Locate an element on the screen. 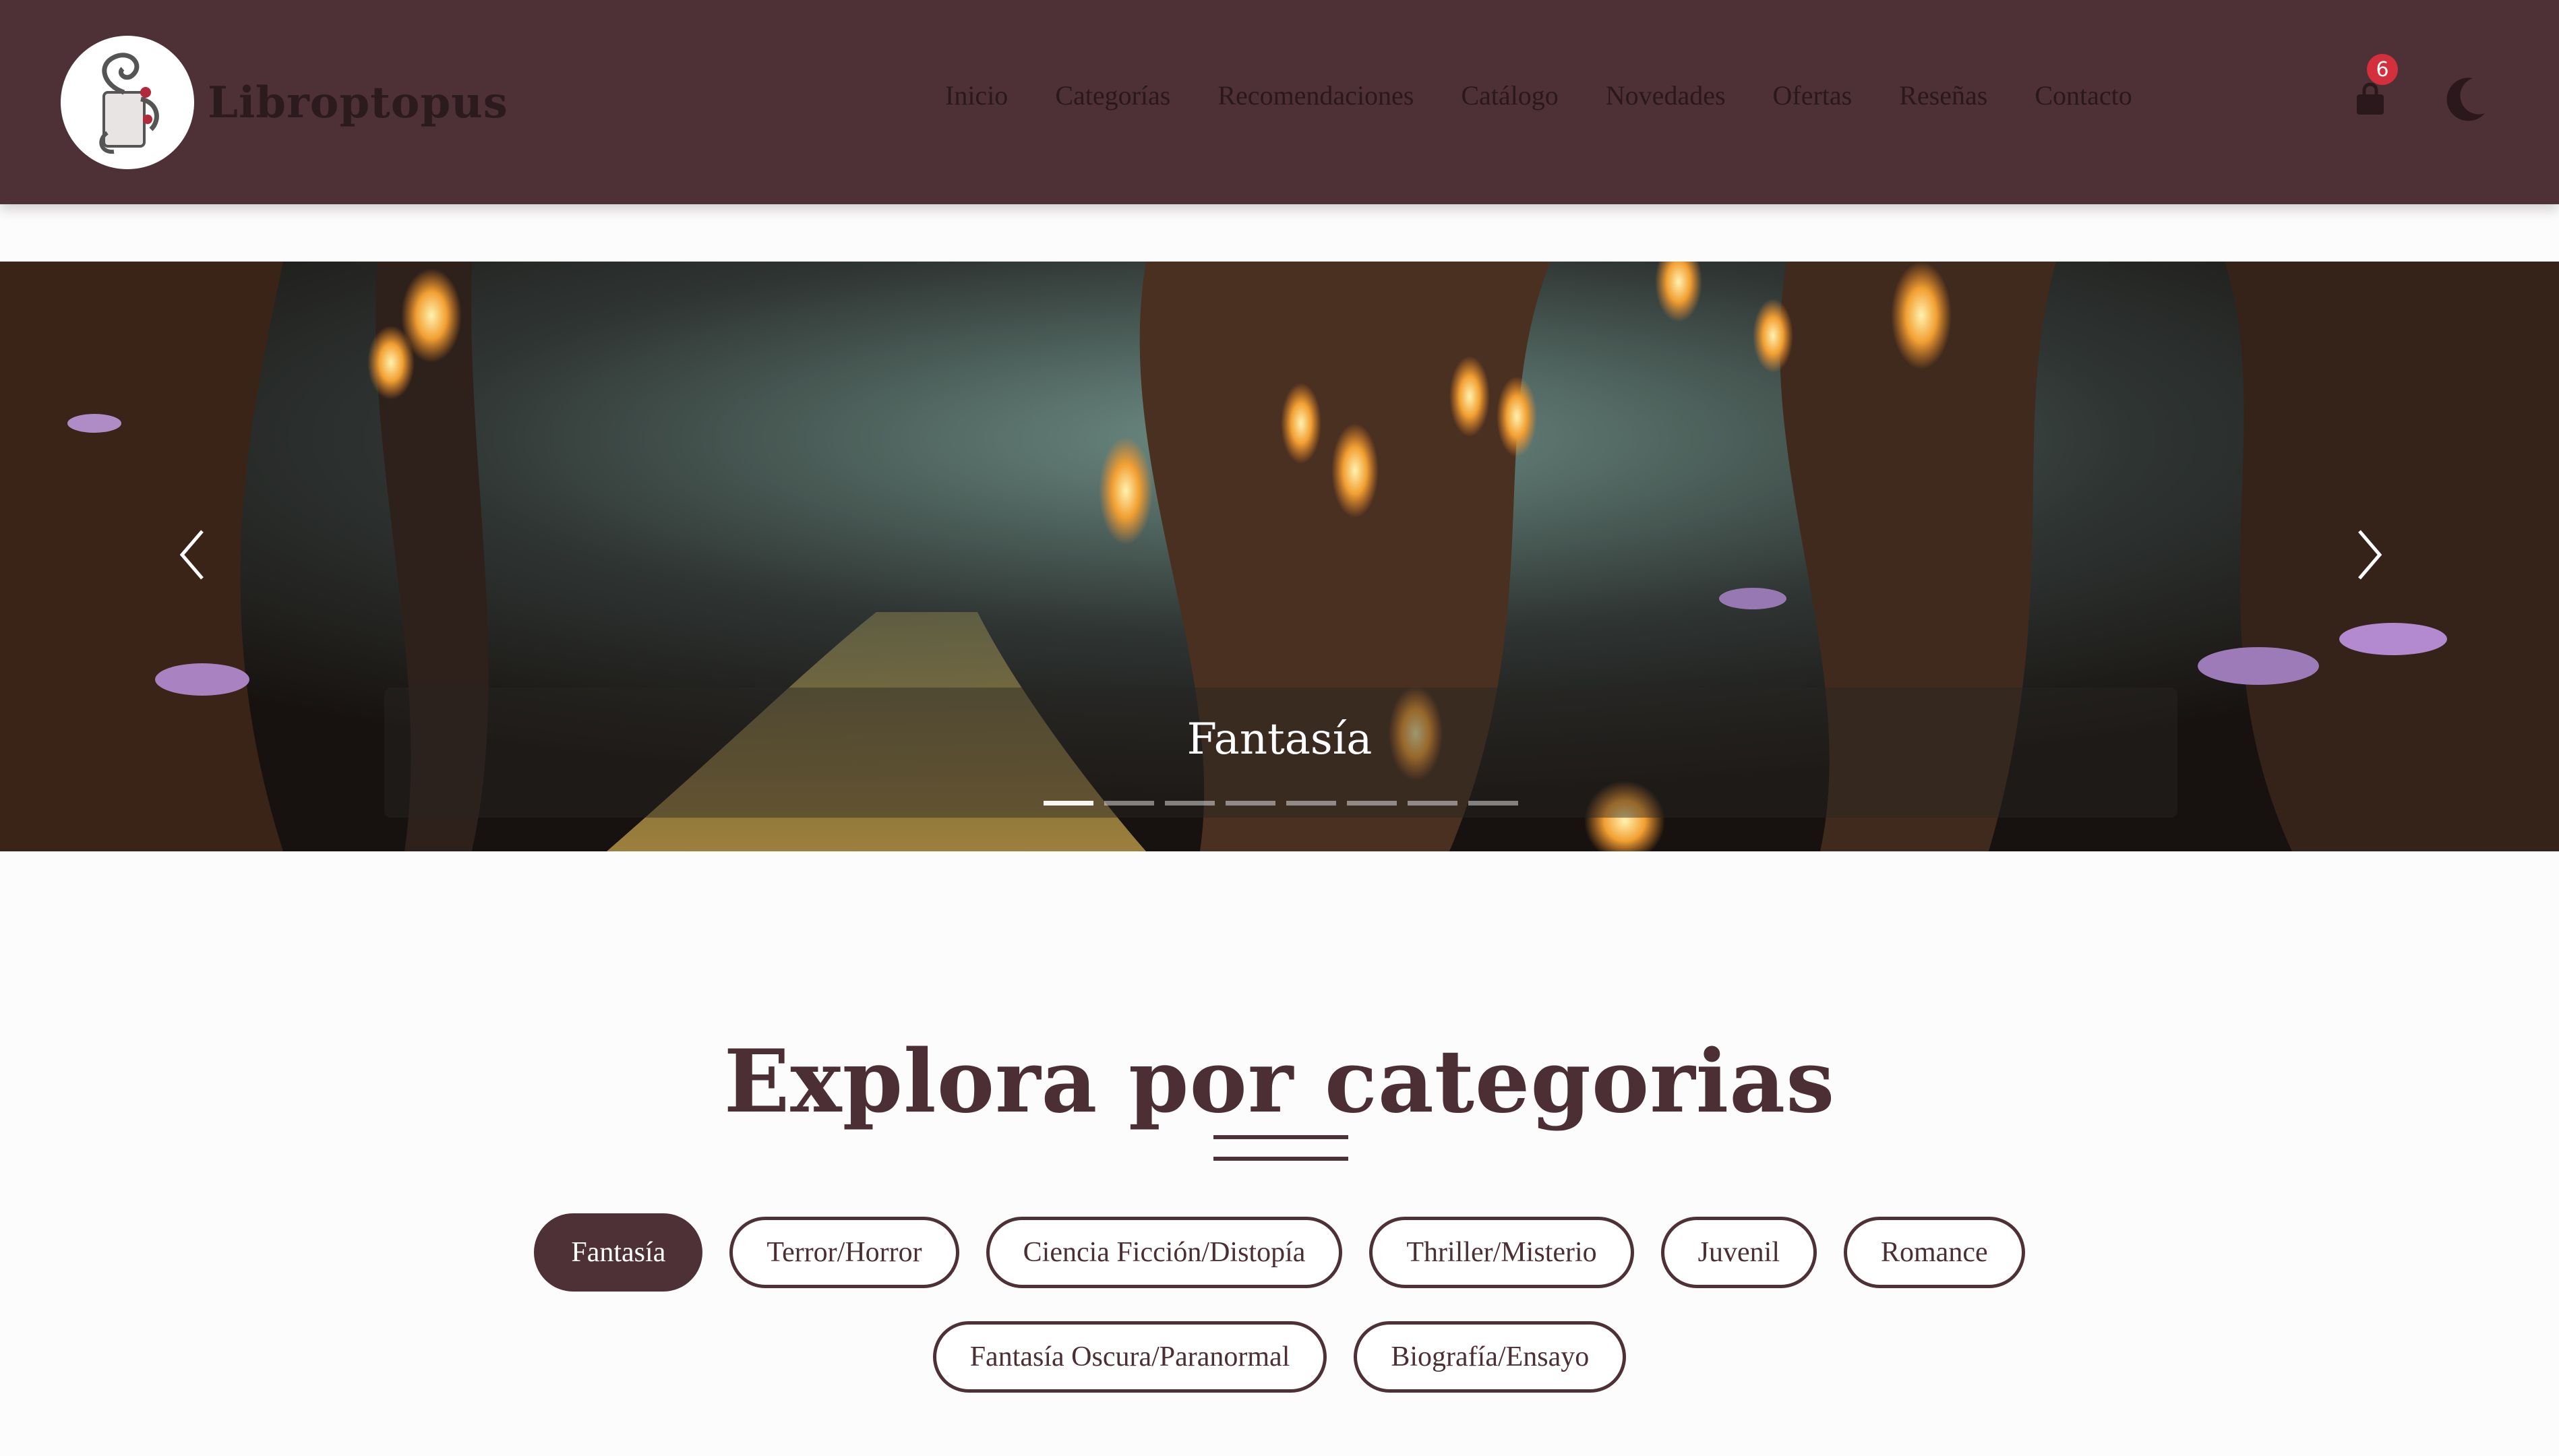 The width and height of the screenshot is (2559, 1456). octopus-book-logo-icon is located at coordinates (129, 103).